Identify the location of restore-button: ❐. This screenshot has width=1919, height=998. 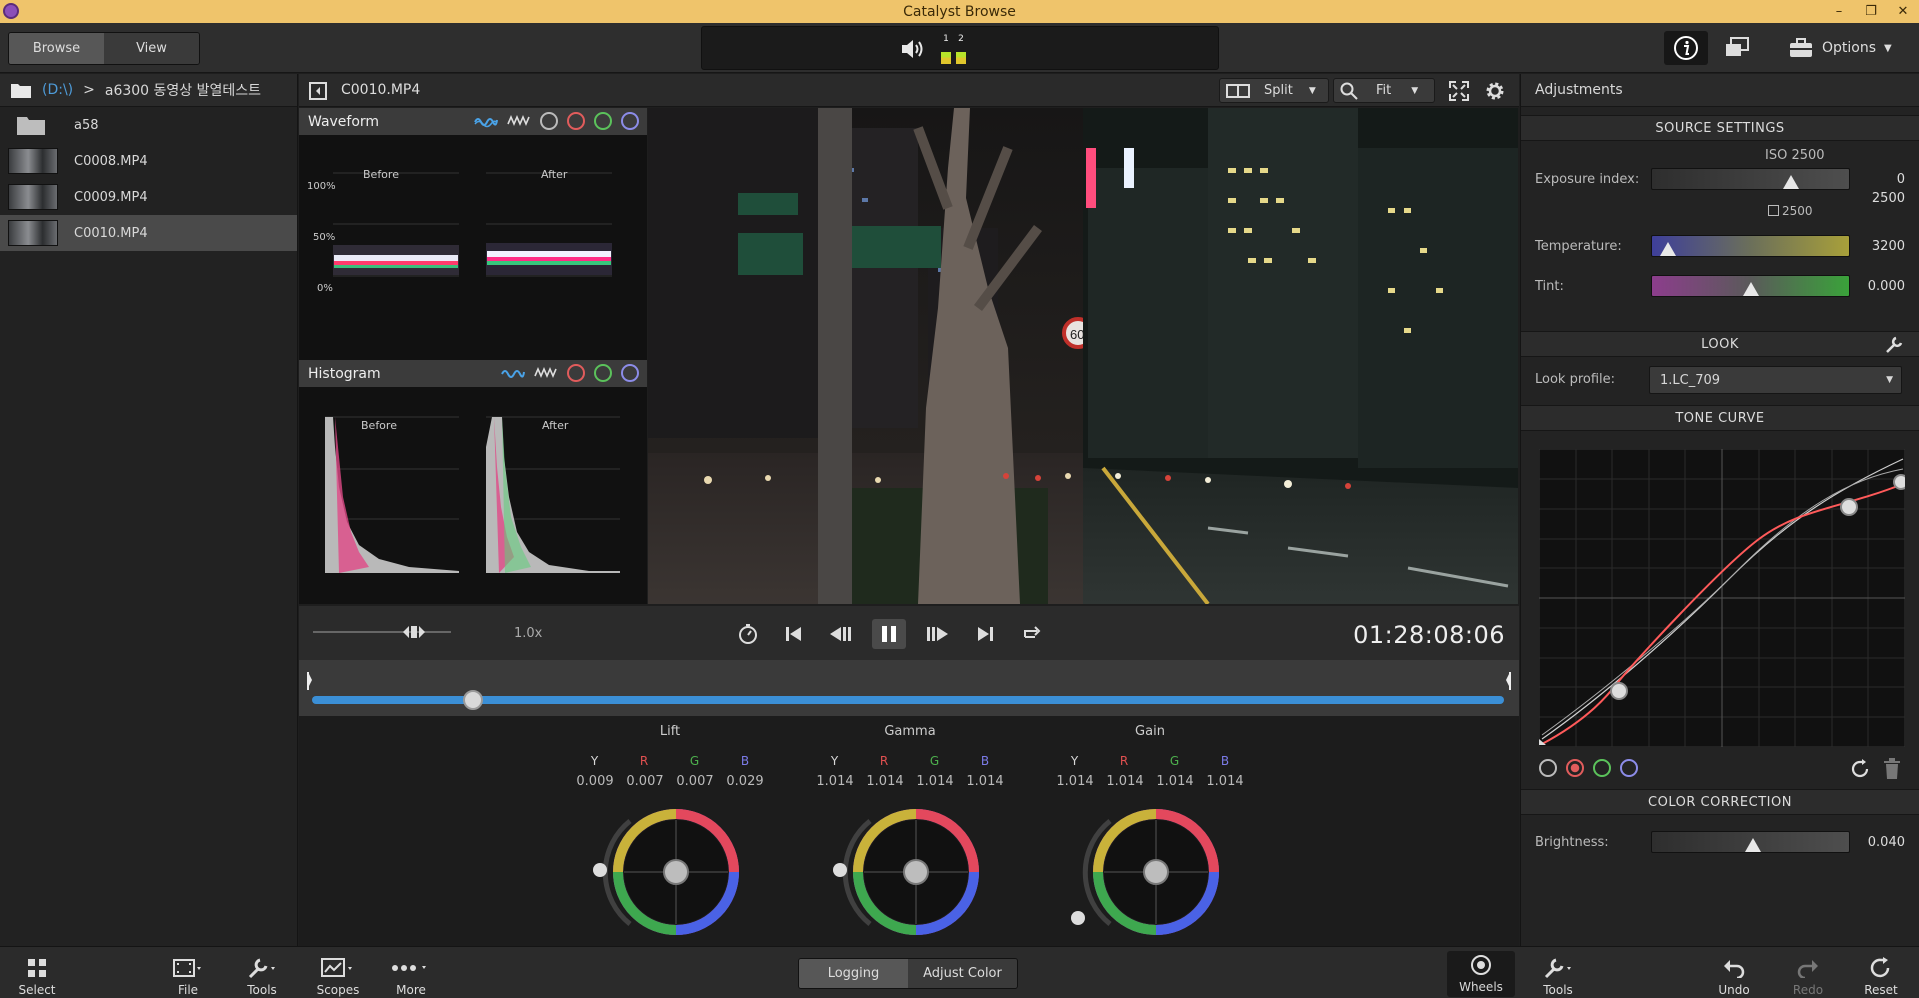
(1871, 11).